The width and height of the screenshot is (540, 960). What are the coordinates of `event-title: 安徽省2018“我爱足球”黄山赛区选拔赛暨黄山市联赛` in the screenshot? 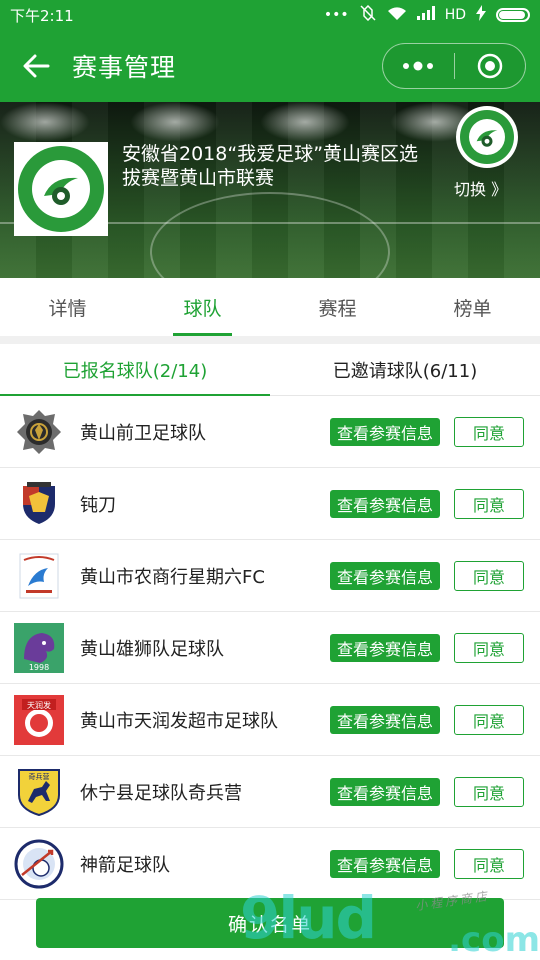 It's located at (270, 166).